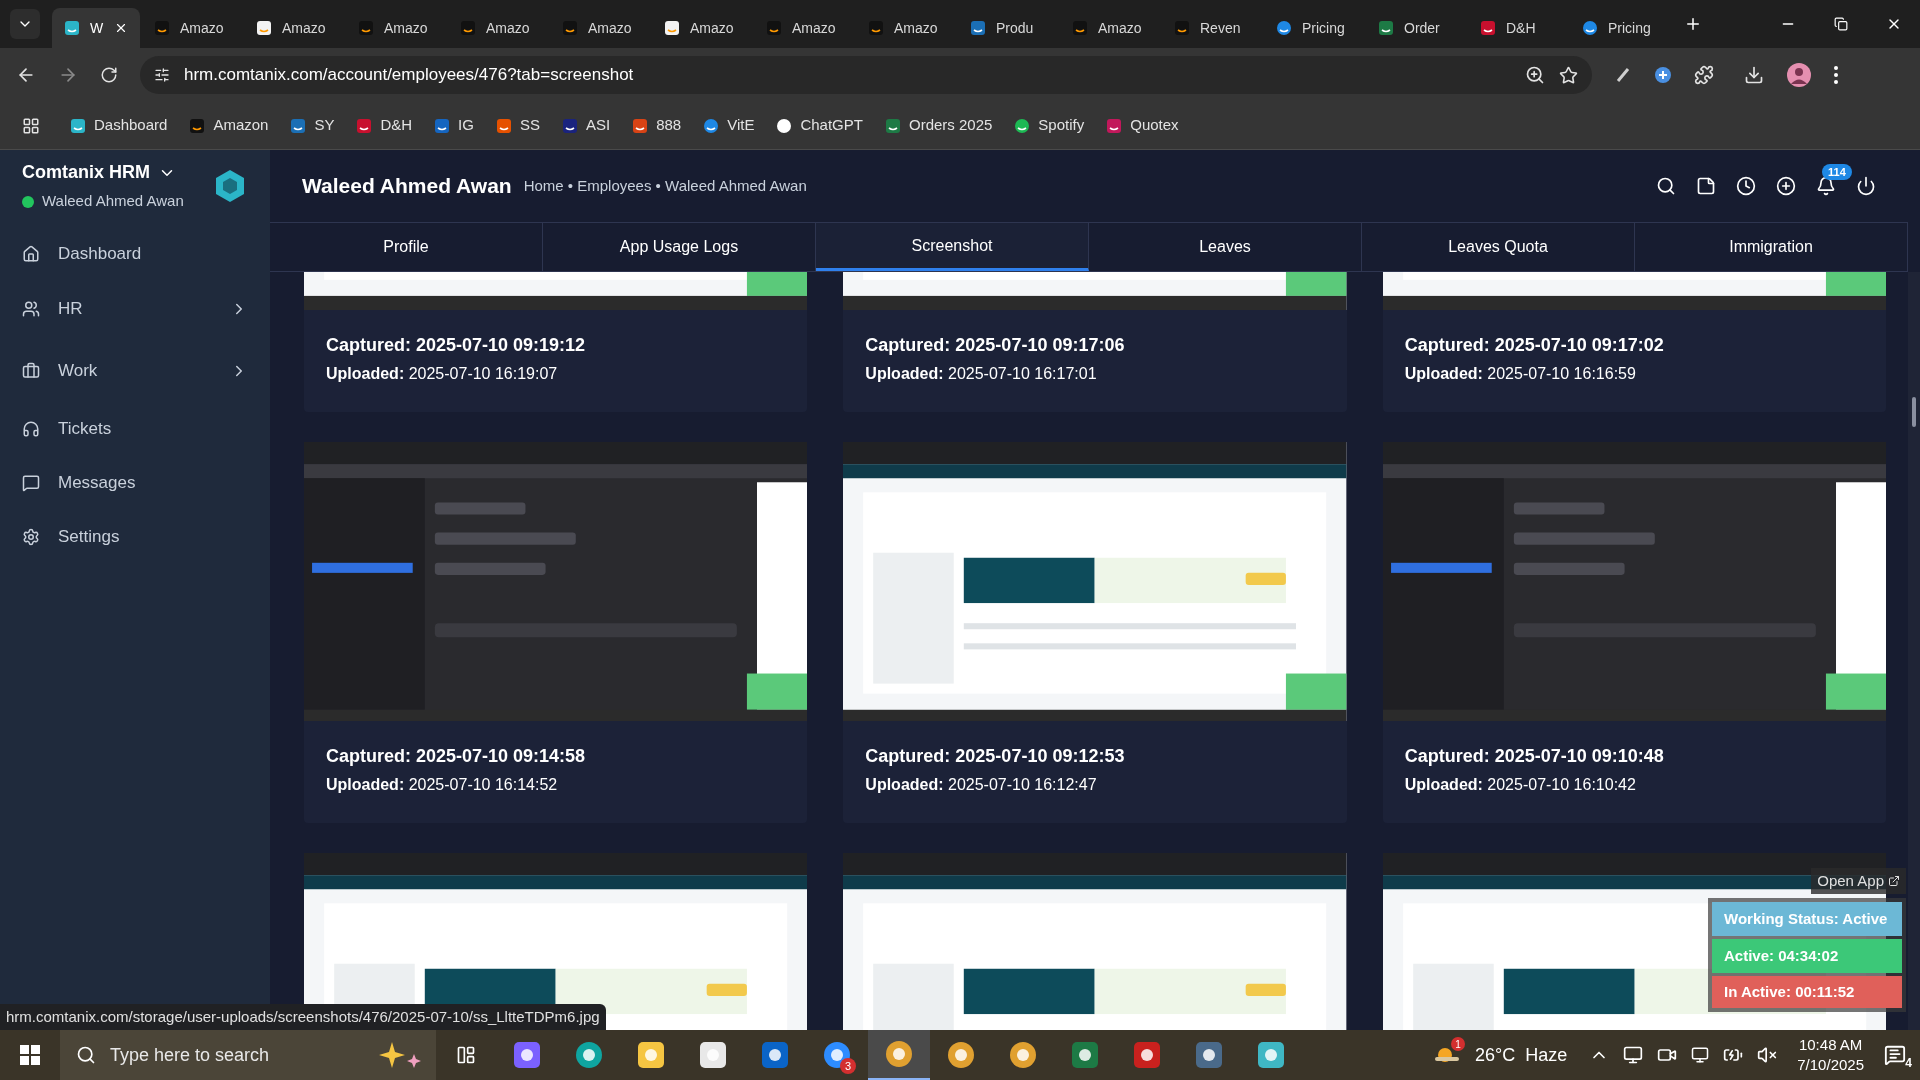 This screenshot has height=1080, width=1920. I want to click on note-icon, so click(1706, 186).